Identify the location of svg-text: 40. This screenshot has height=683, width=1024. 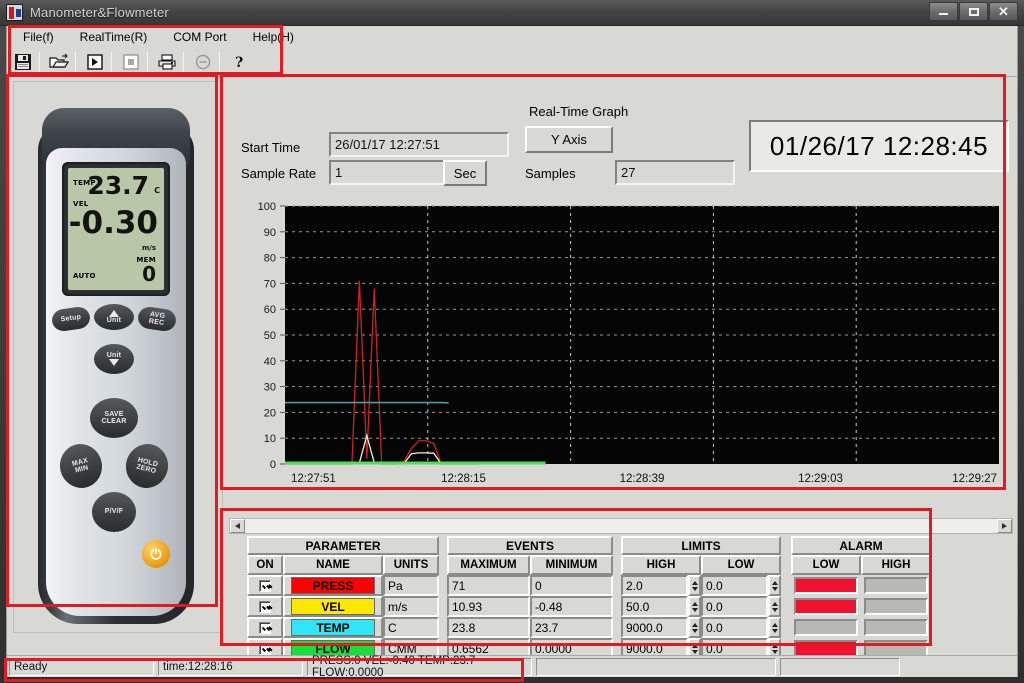
(270, 362).